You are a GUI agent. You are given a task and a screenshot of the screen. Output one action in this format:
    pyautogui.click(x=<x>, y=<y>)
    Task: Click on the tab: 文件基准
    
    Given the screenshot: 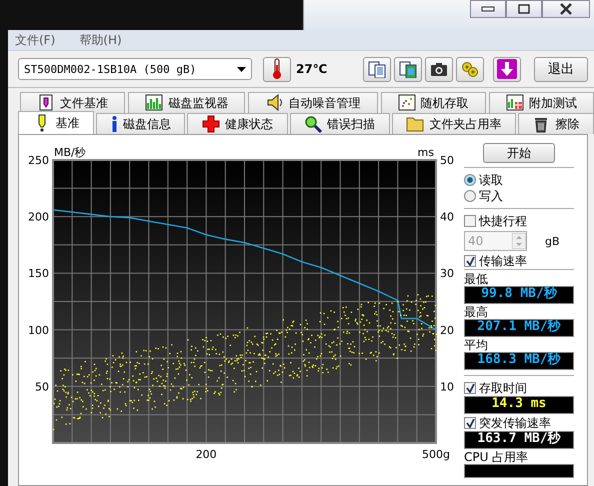 What is the action you would take?
    pyautogui.click(x=73, y=102)
    